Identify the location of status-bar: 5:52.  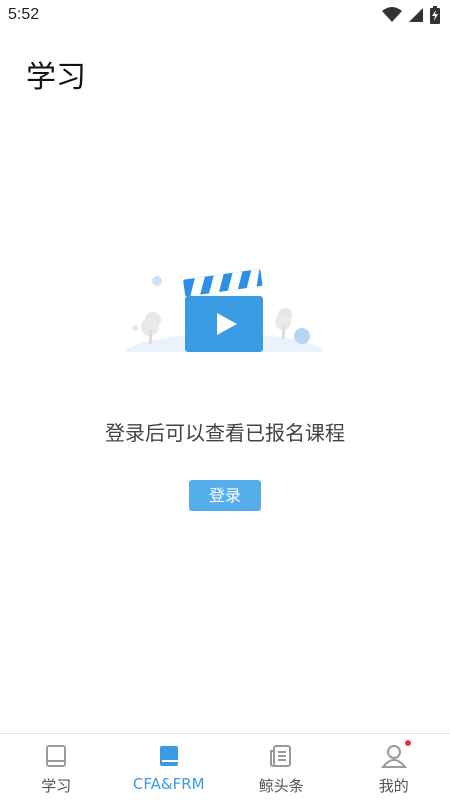
(225, 15).